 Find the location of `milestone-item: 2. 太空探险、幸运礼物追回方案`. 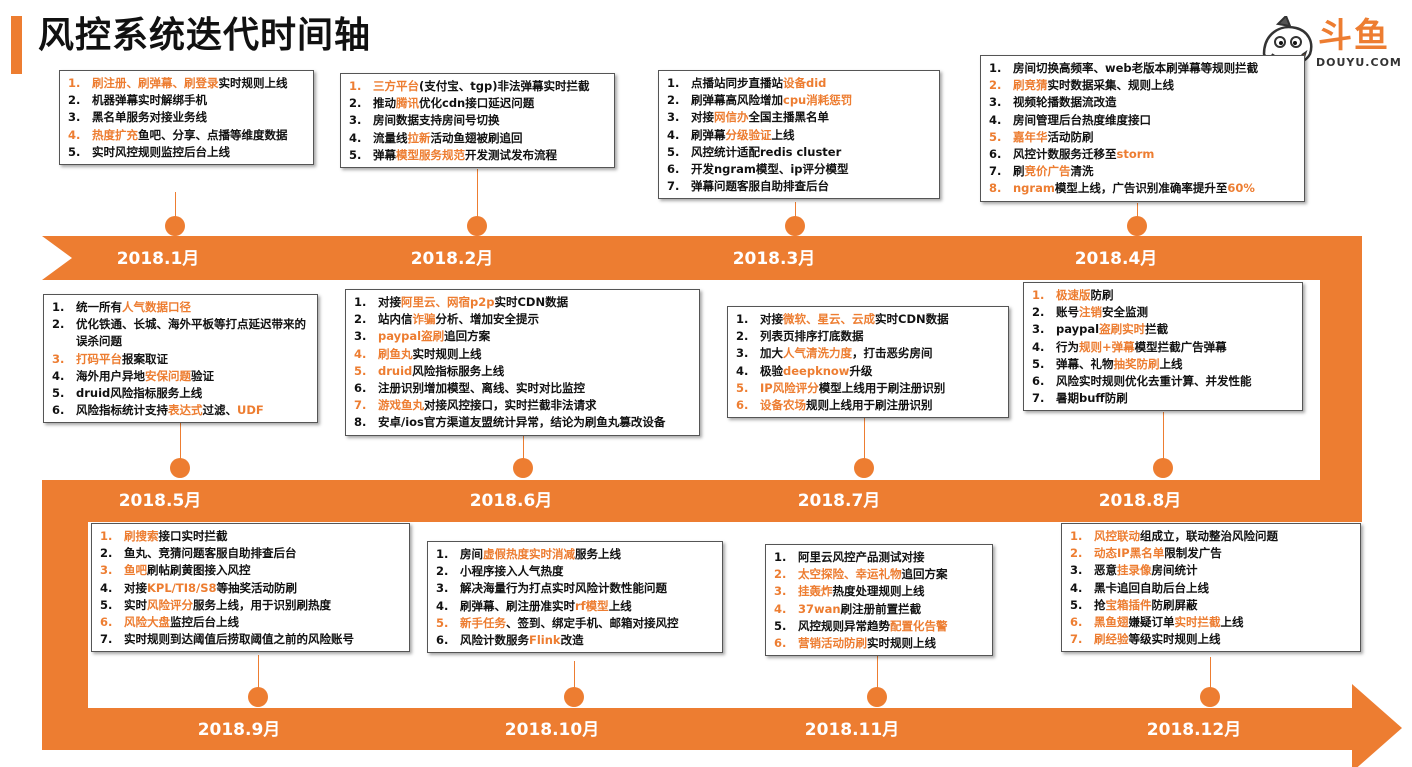

milestone-item: 2. 太空探险、幸运礼物追回方案 is located at coordinates (879, 574).